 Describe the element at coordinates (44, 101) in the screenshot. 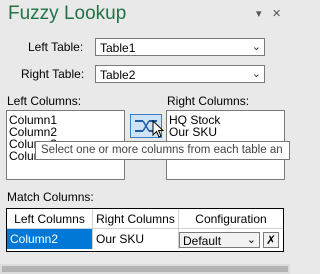

I see `left-columns-label: Left Columns:` at that location.